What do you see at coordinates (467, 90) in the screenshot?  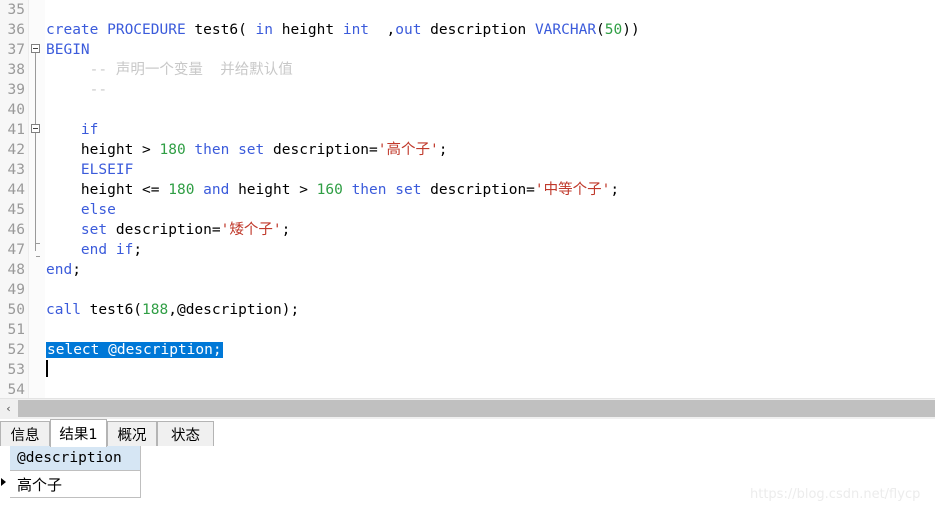 I see `code-line: 39 --` at bounding box center [467, 90].